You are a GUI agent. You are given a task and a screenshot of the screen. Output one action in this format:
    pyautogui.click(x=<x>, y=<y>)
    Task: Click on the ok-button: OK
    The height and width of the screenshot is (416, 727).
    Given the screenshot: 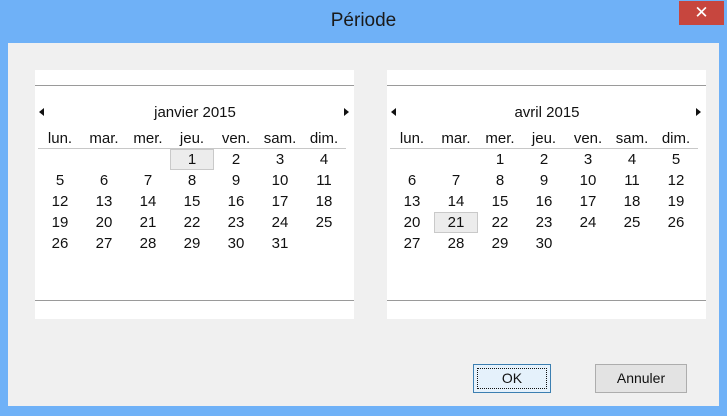 What is the action you would take?
    pyautogui.click(x=512, y=378)
    